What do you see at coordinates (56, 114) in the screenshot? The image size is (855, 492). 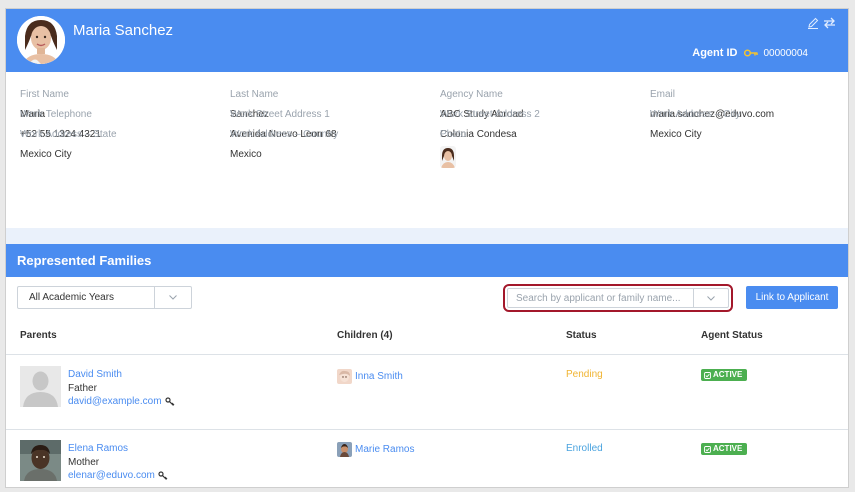 I see `detail-label: Work Telephone` at bounding box center [56, 114].